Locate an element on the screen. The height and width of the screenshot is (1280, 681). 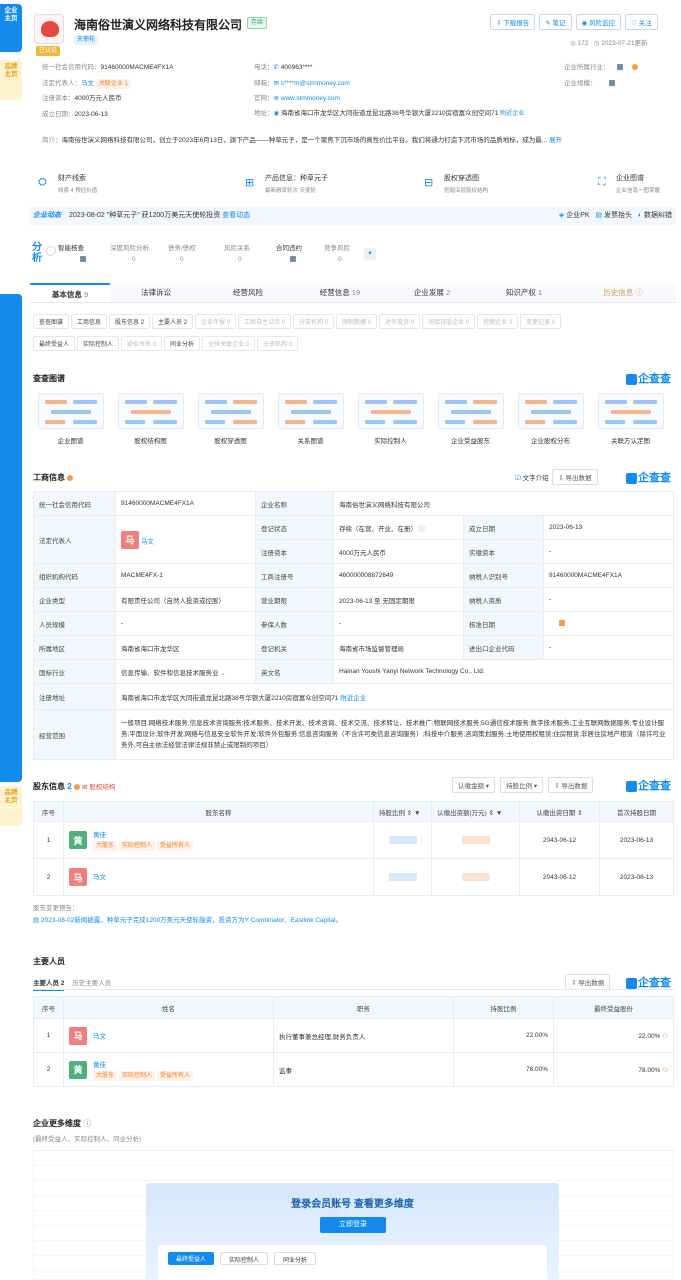
person-link: 马文 is located at coordinates (99, 1035).